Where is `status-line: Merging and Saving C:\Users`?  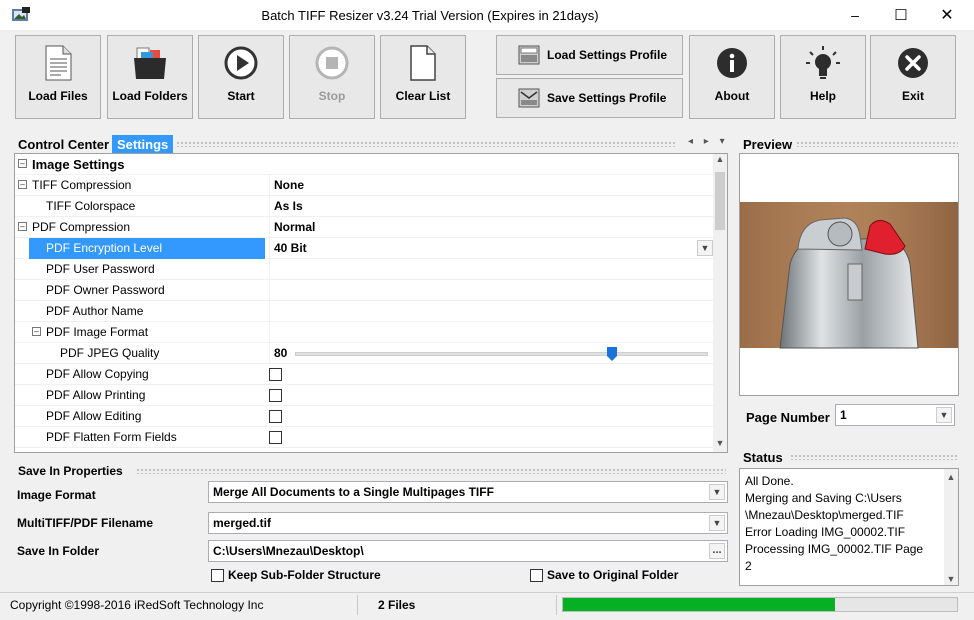
status-line: Merging and Saving C:\Users is located at coordinates (823, 498).